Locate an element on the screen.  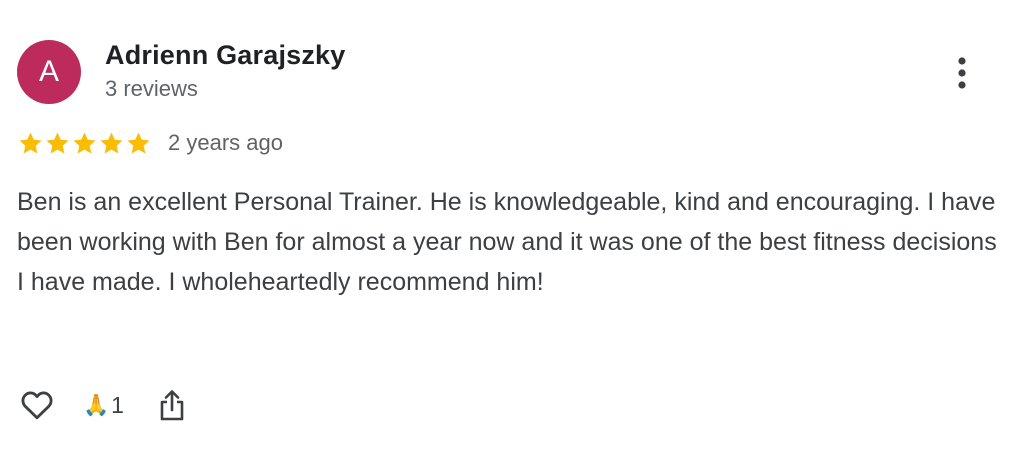
review-actions: 🙏 1 is located at coordinates (103, 405).